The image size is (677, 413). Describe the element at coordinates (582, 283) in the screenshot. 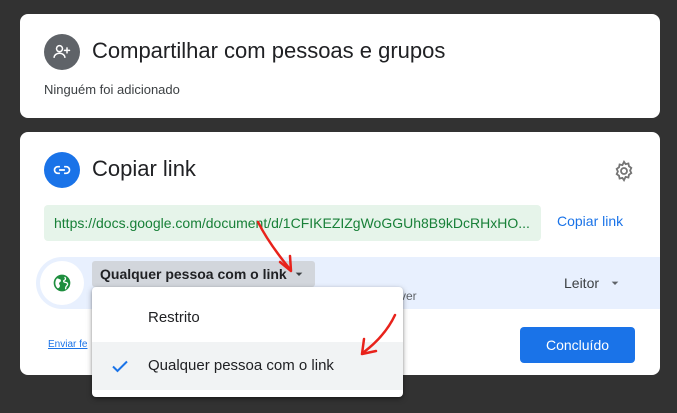

I see `role-label: Leitor` at that location.